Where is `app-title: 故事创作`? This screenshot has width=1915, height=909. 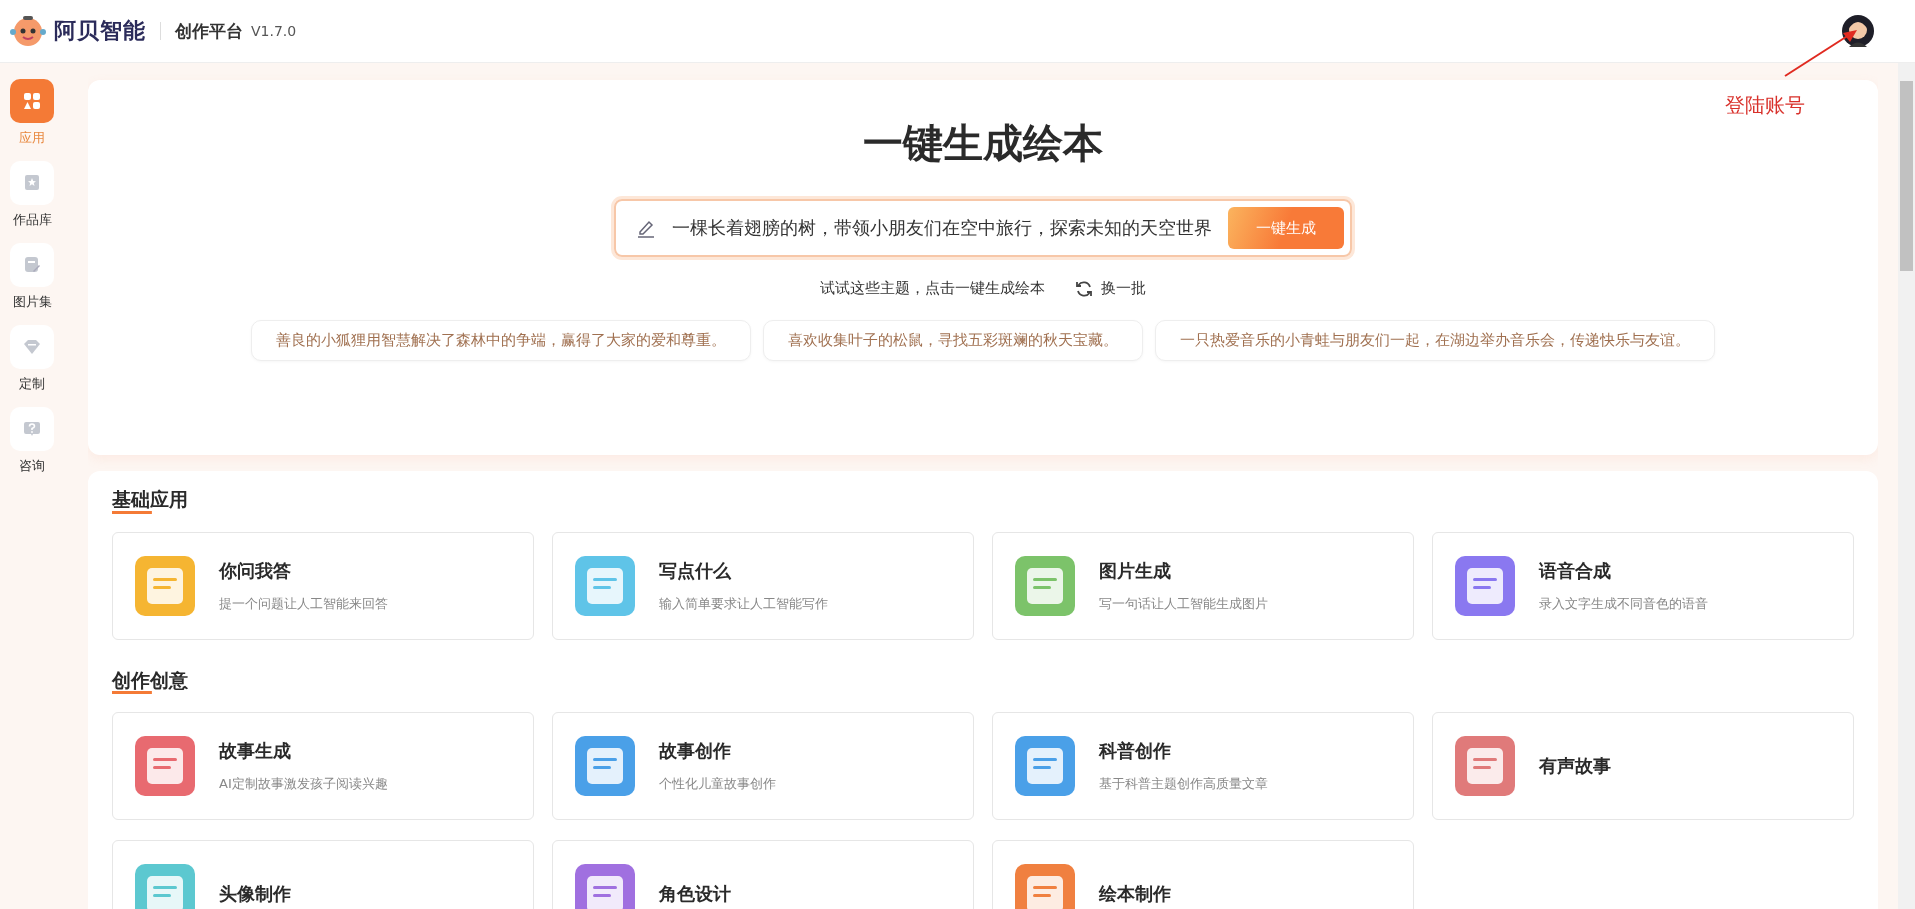
app-title: 故事创作 is located at coordinates (695, 751).